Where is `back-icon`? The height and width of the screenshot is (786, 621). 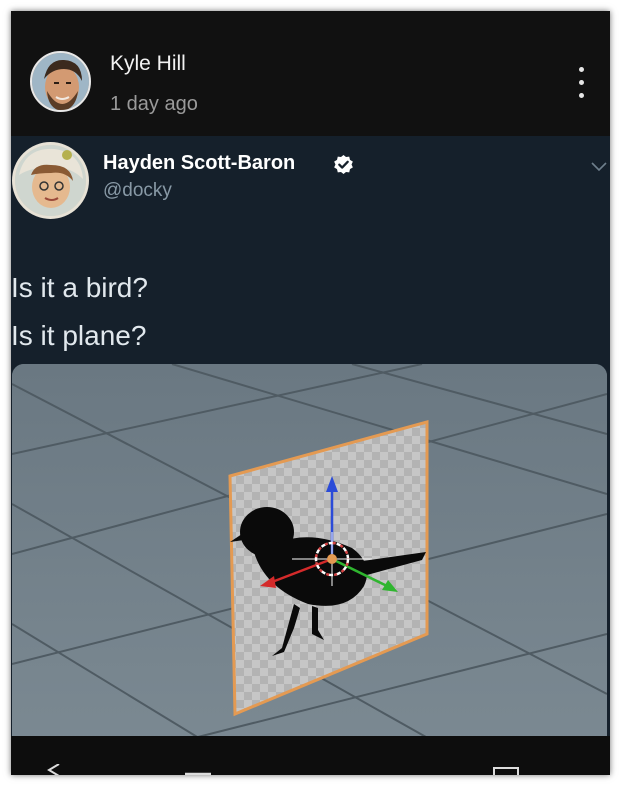
back-icon is located at coordinates (51, 769).